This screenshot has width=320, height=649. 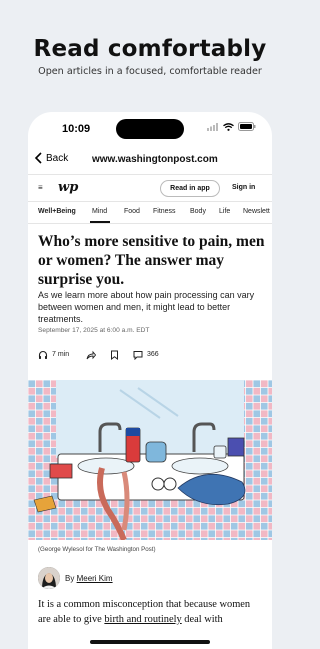 I want to click on author-avatar, so click(x=49, y=578).